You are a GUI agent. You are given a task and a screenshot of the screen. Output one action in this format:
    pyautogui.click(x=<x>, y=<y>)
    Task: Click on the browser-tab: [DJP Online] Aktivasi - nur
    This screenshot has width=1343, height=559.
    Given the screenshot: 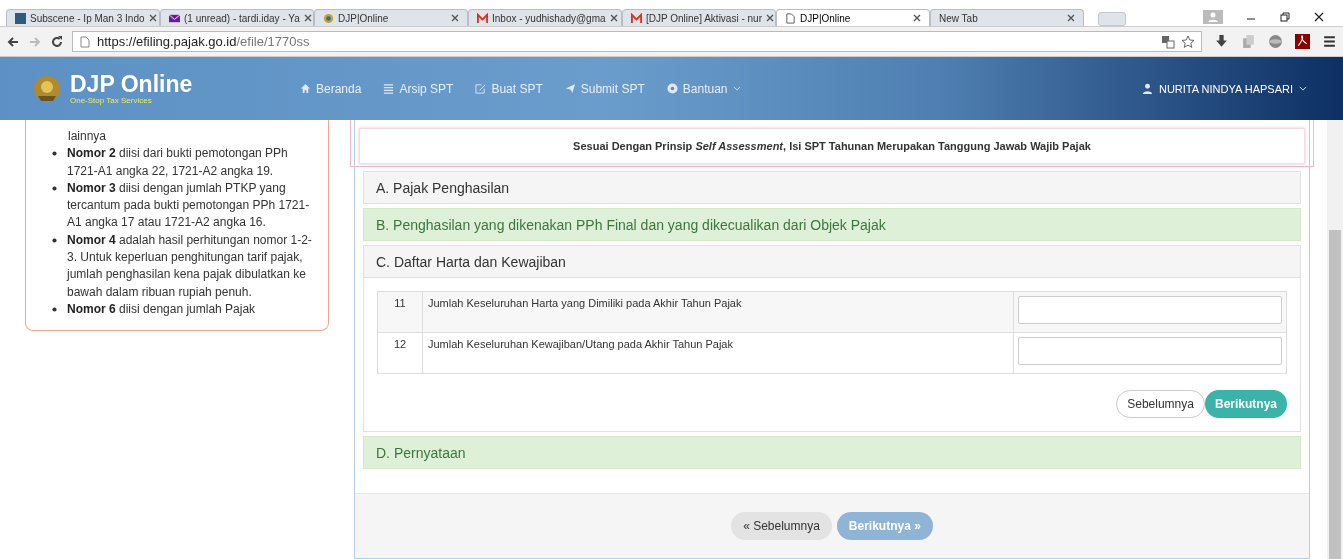 What is the action you would take?
    pyautogui.click(x=699, y=17)
    